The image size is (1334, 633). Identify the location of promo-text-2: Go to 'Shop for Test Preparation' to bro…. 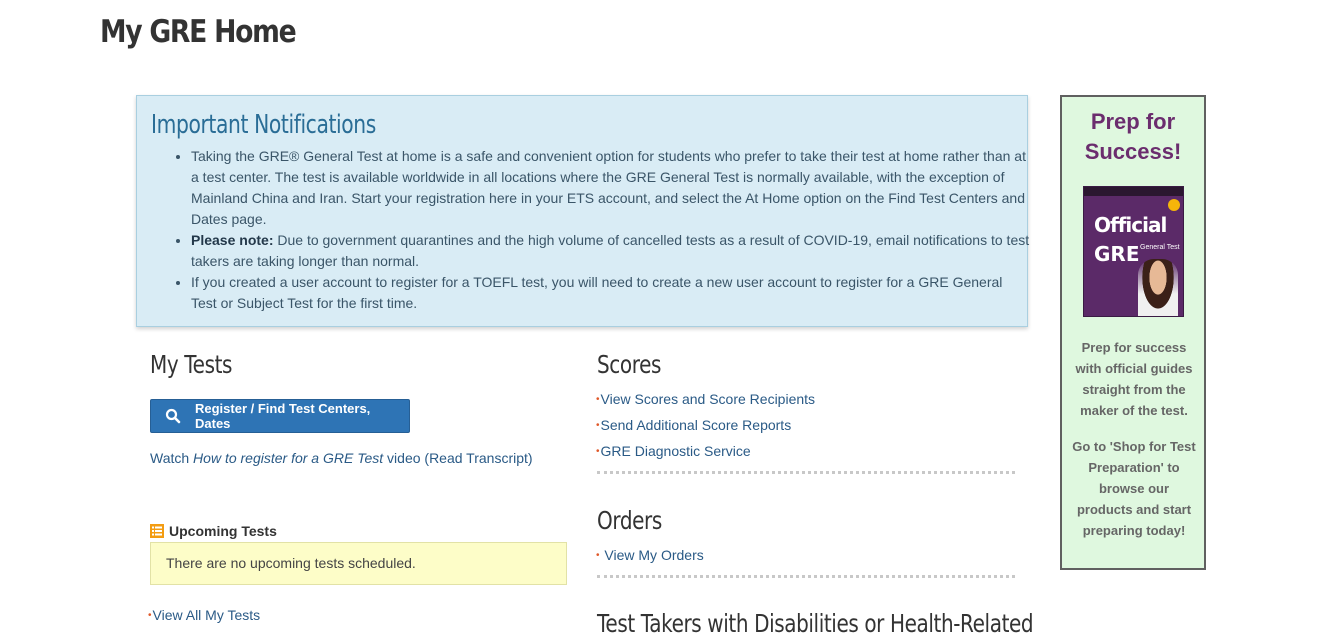
(1134, 488).